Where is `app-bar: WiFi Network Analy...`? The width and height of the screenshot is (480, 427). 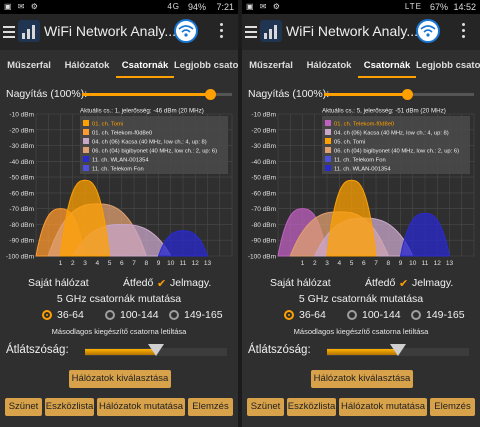 app-bar: WiFi Network Analy... is located at coordinates (361, 32).